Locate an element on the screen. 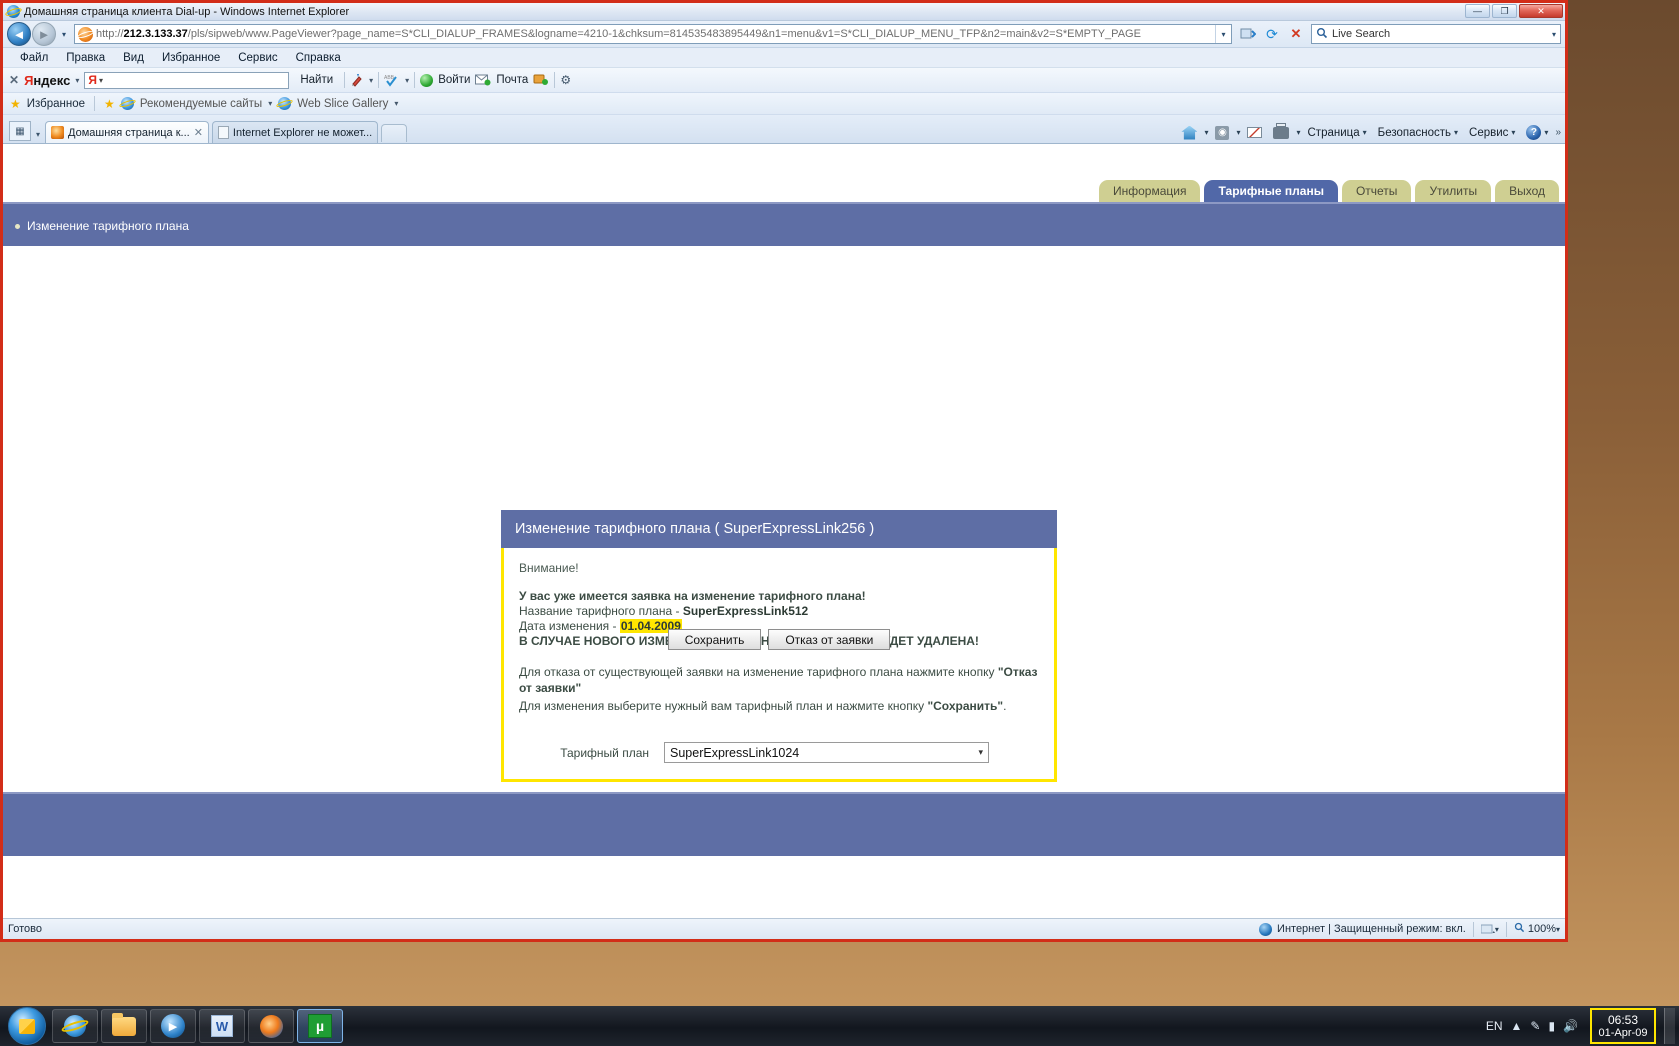 This screenshot has width=1679, height=1046. new-tab-button is located at coordinates (394, 133).